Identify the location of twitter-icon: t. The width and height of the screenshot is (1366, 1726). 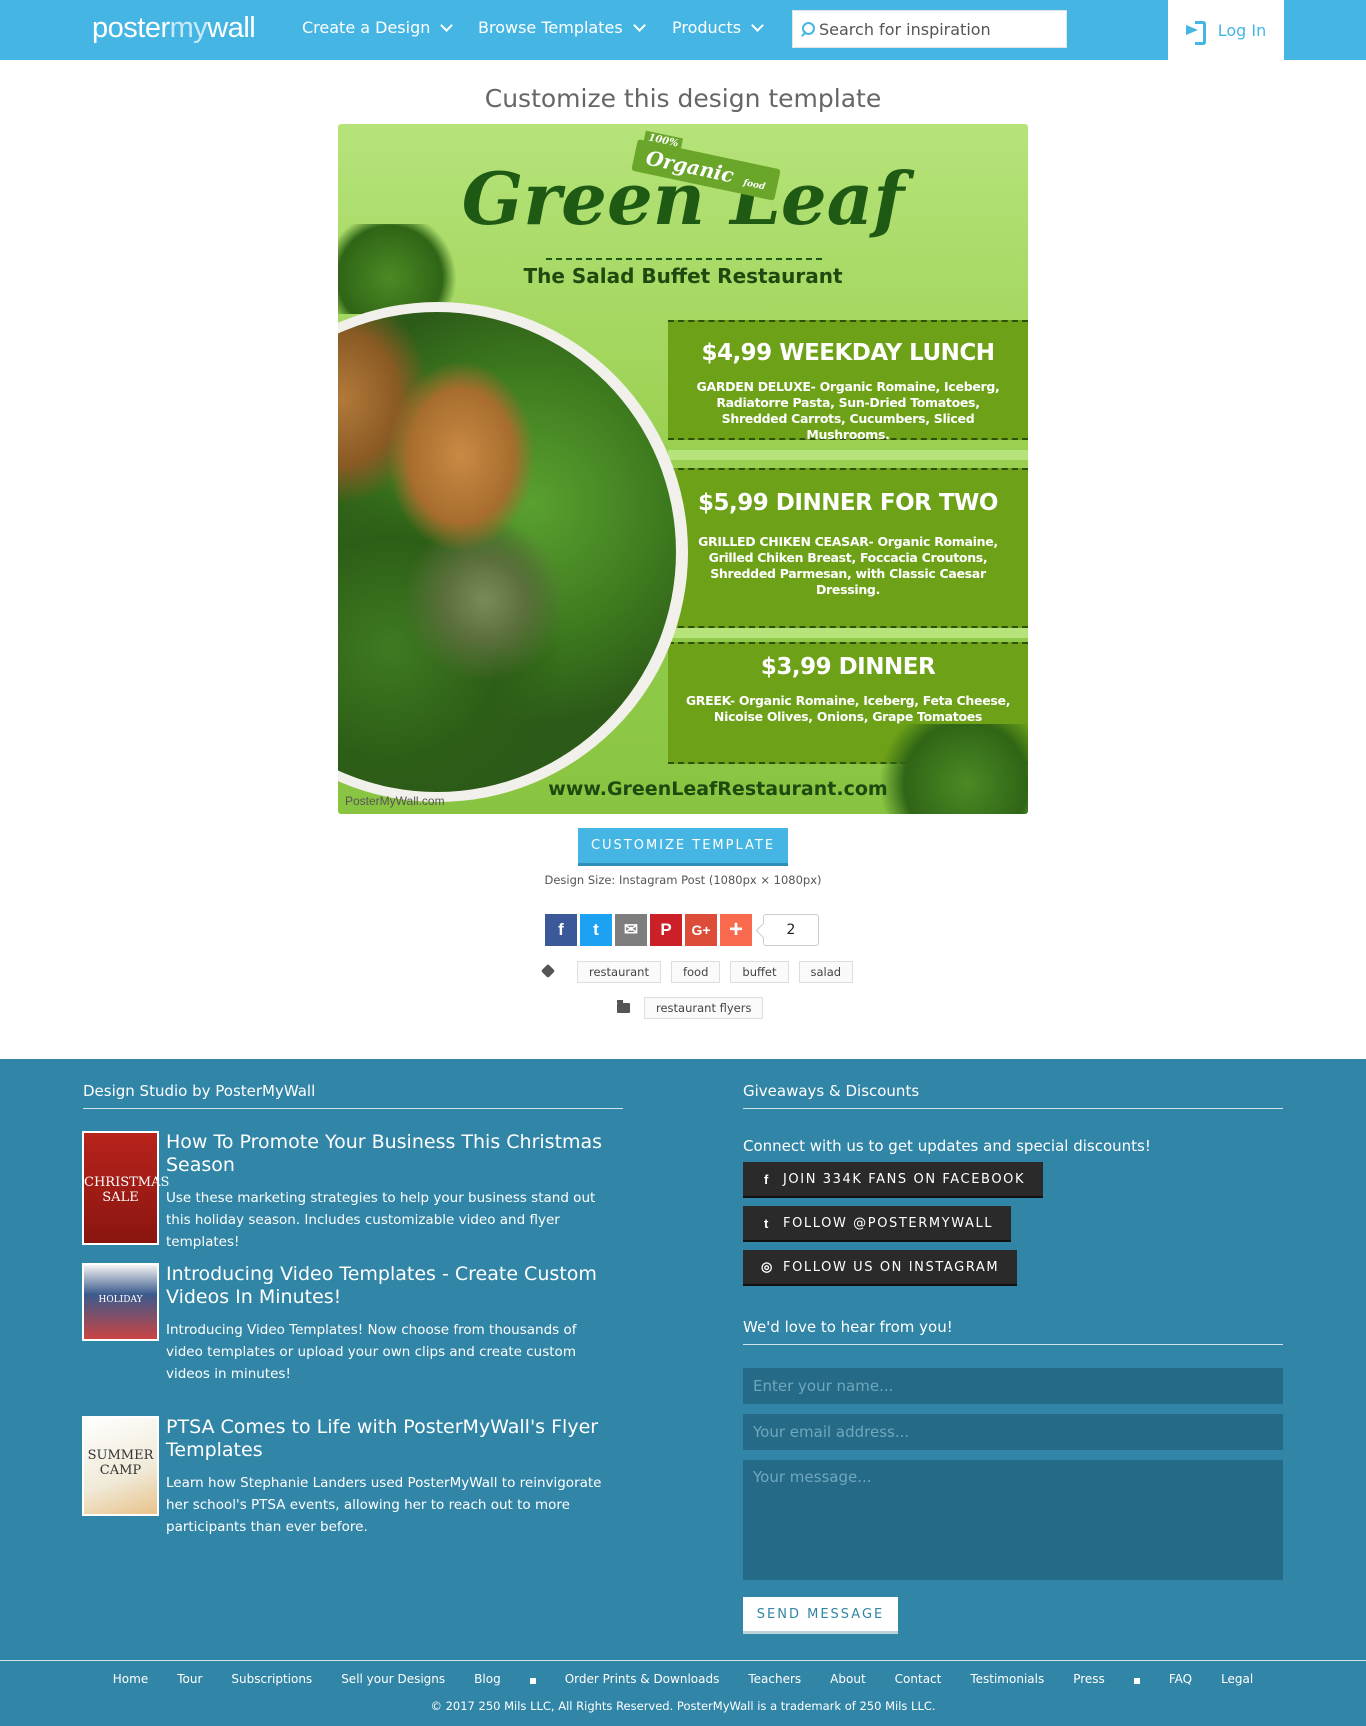
(767, 1223).